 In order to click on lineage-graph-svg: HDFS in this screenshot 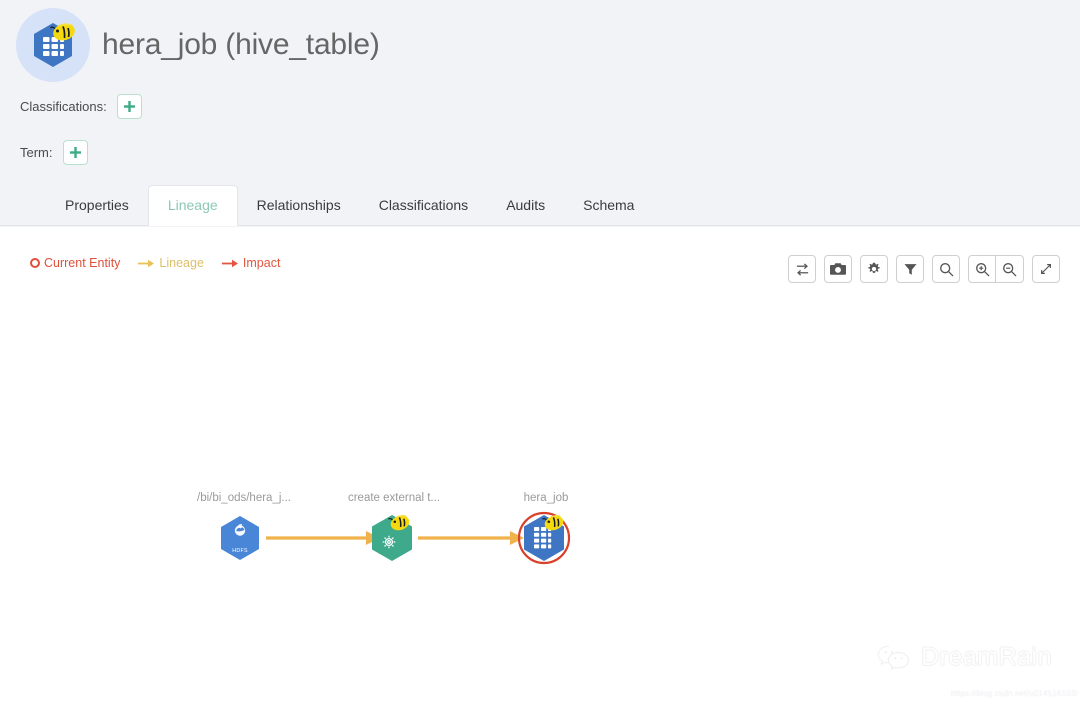, I will do `click(396, 538)`.